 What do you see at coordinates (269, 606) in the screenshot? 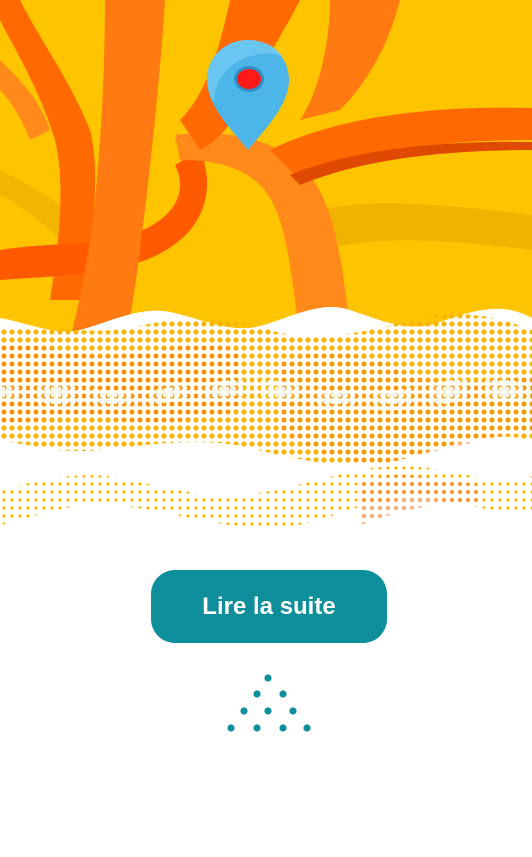
I see `read-more-button: Lire la suite` at bounding box center [269, 606].